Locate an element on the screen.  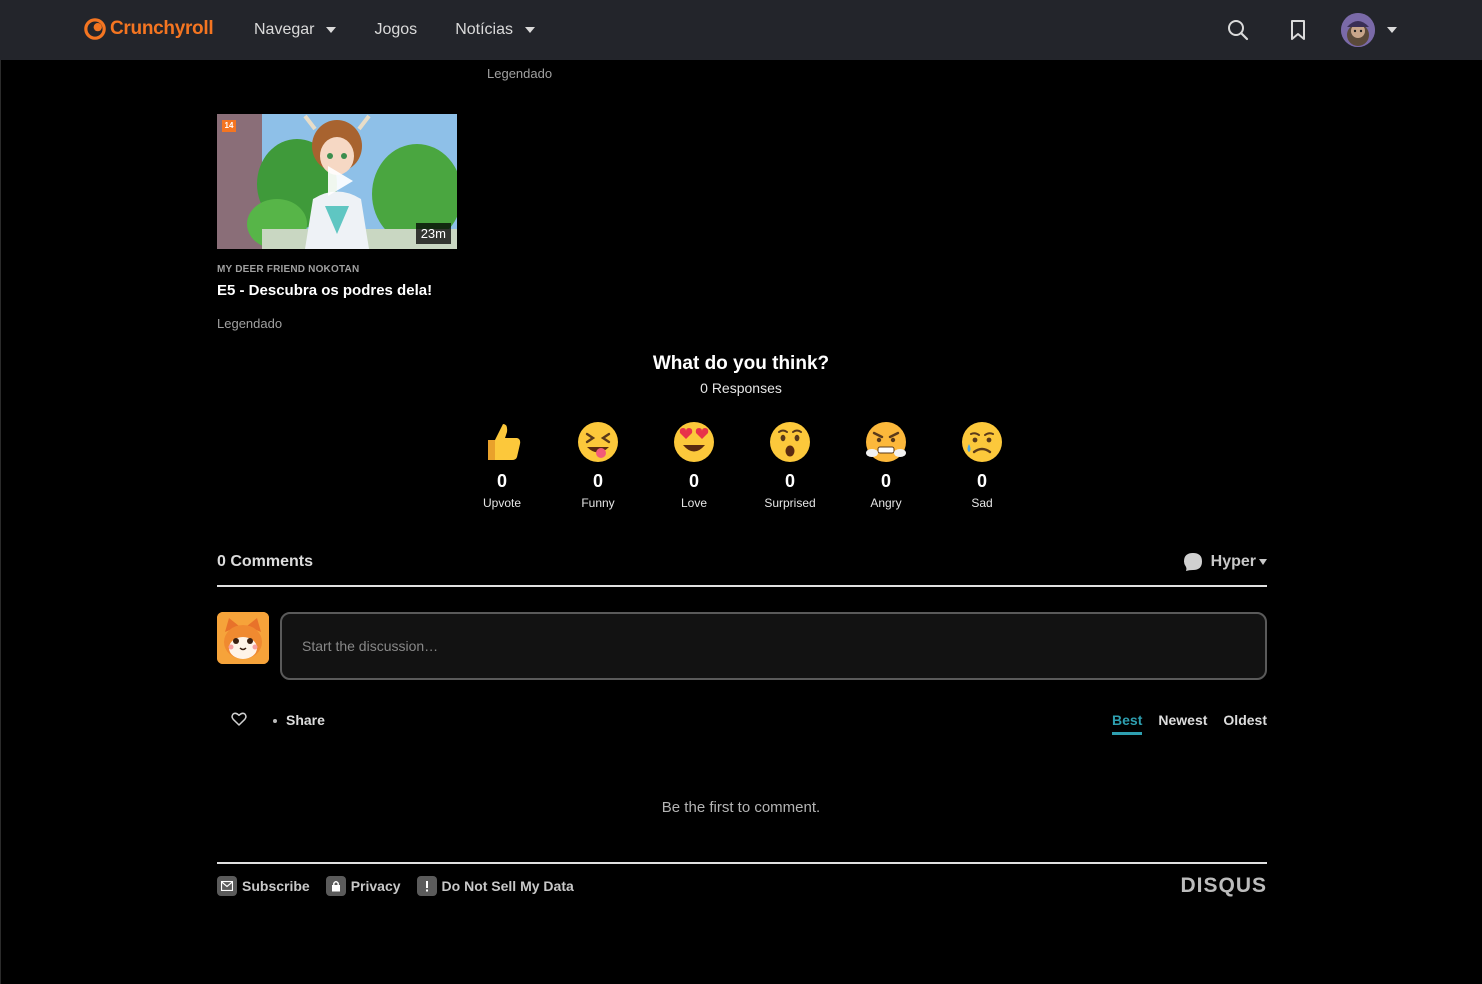
reaction-label: Funny is located at coordinates (598, 503).